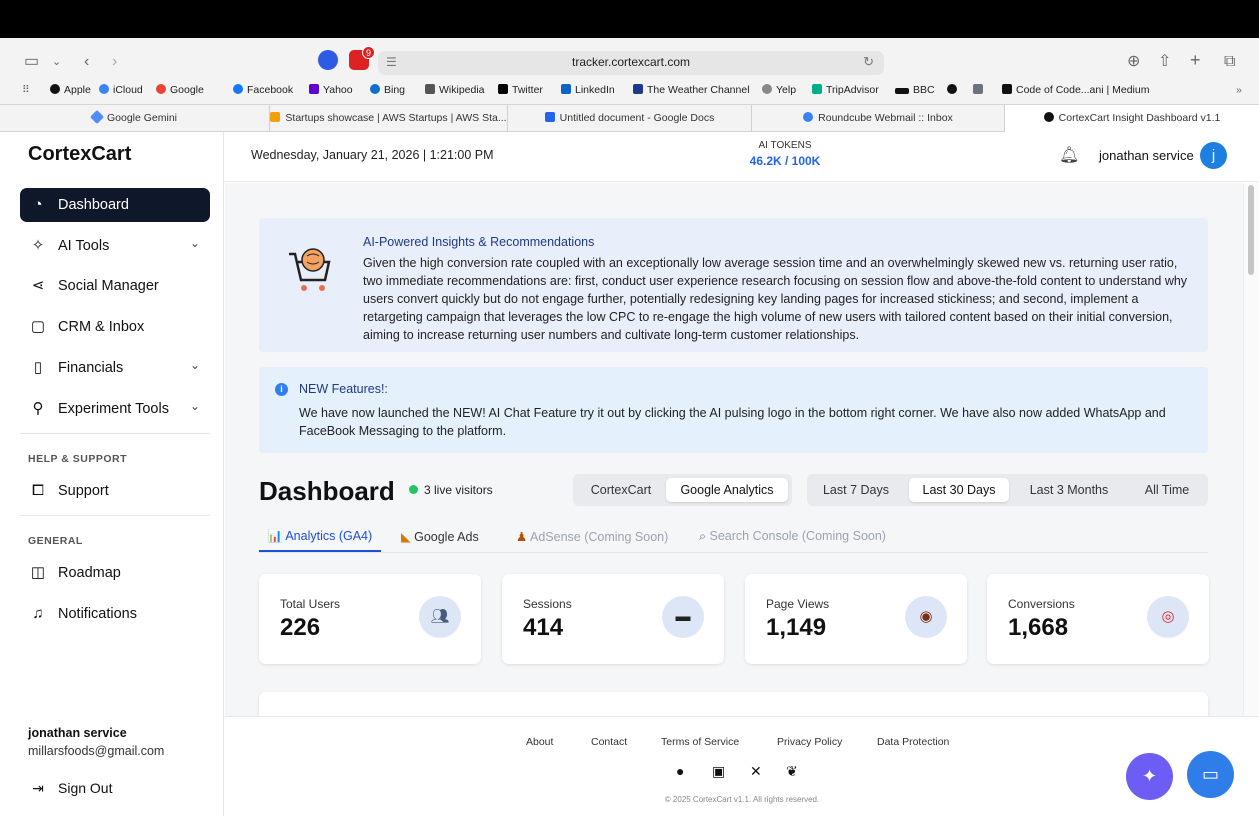  What do you see at coordinates (680, 771) in the screenshot?
I see `facebook-icon: ●` at bounding box center [680, 771].